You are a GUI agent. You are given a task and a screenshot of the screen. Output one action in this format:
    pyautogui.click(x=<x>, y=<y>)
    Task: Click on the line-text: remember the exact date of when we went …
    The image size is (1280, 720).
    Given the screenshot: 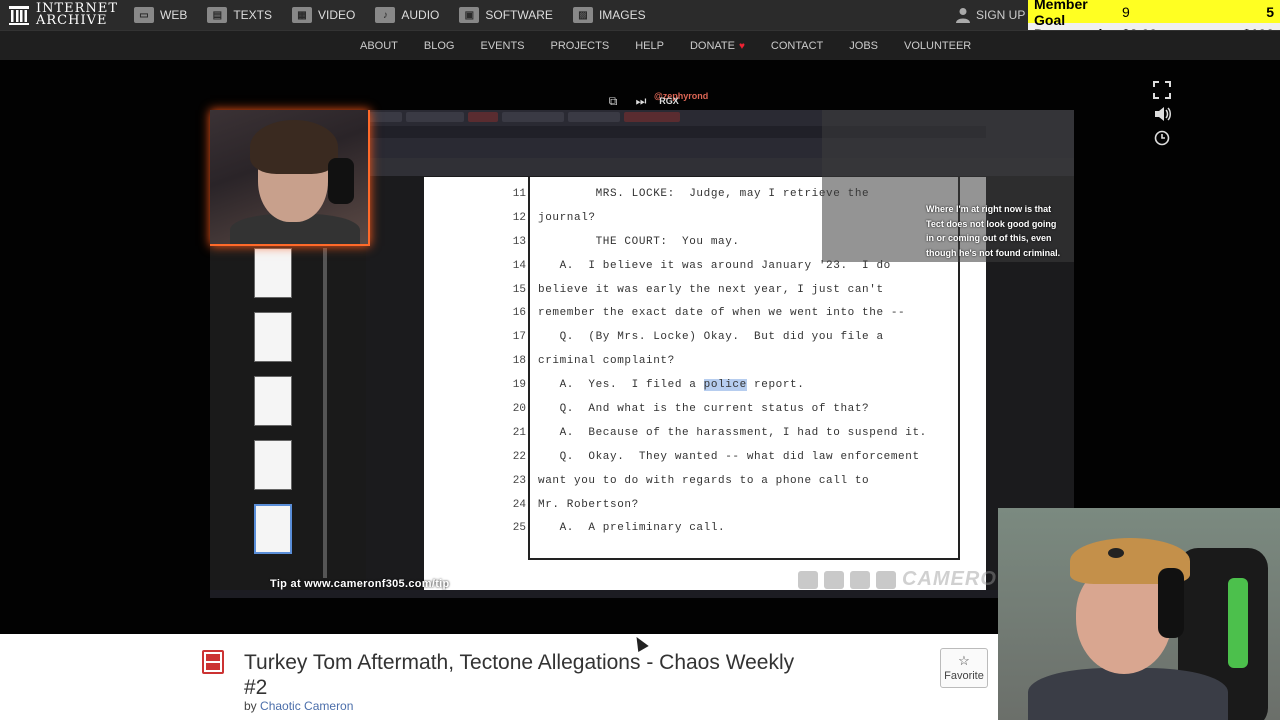 What is the action you would take?
    pyautogui.click(x=722, y=313)
    